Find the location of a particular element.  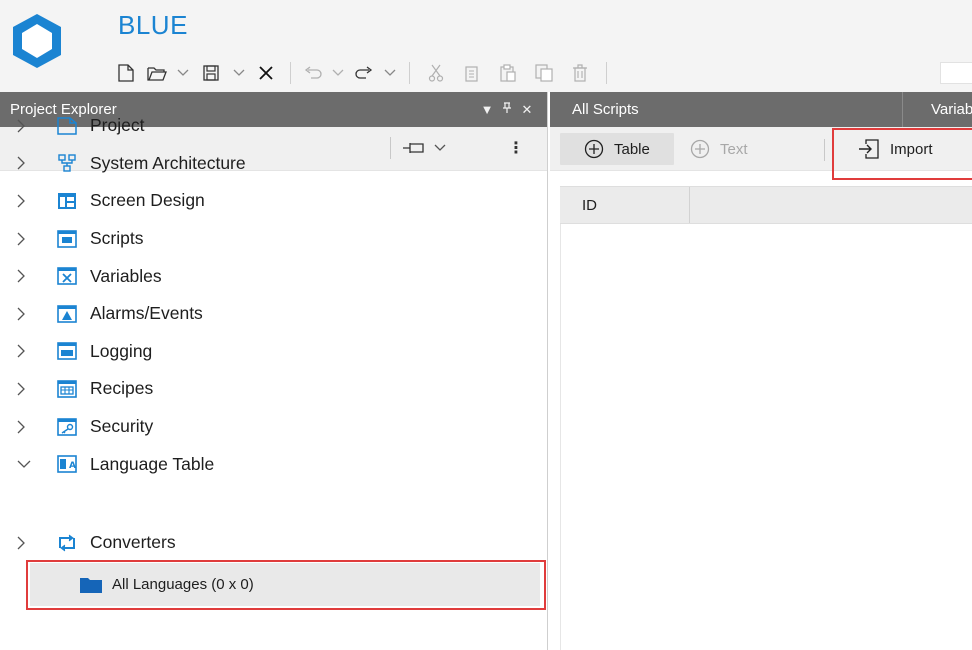

main-toolbar is located at coordinates (362, 73).